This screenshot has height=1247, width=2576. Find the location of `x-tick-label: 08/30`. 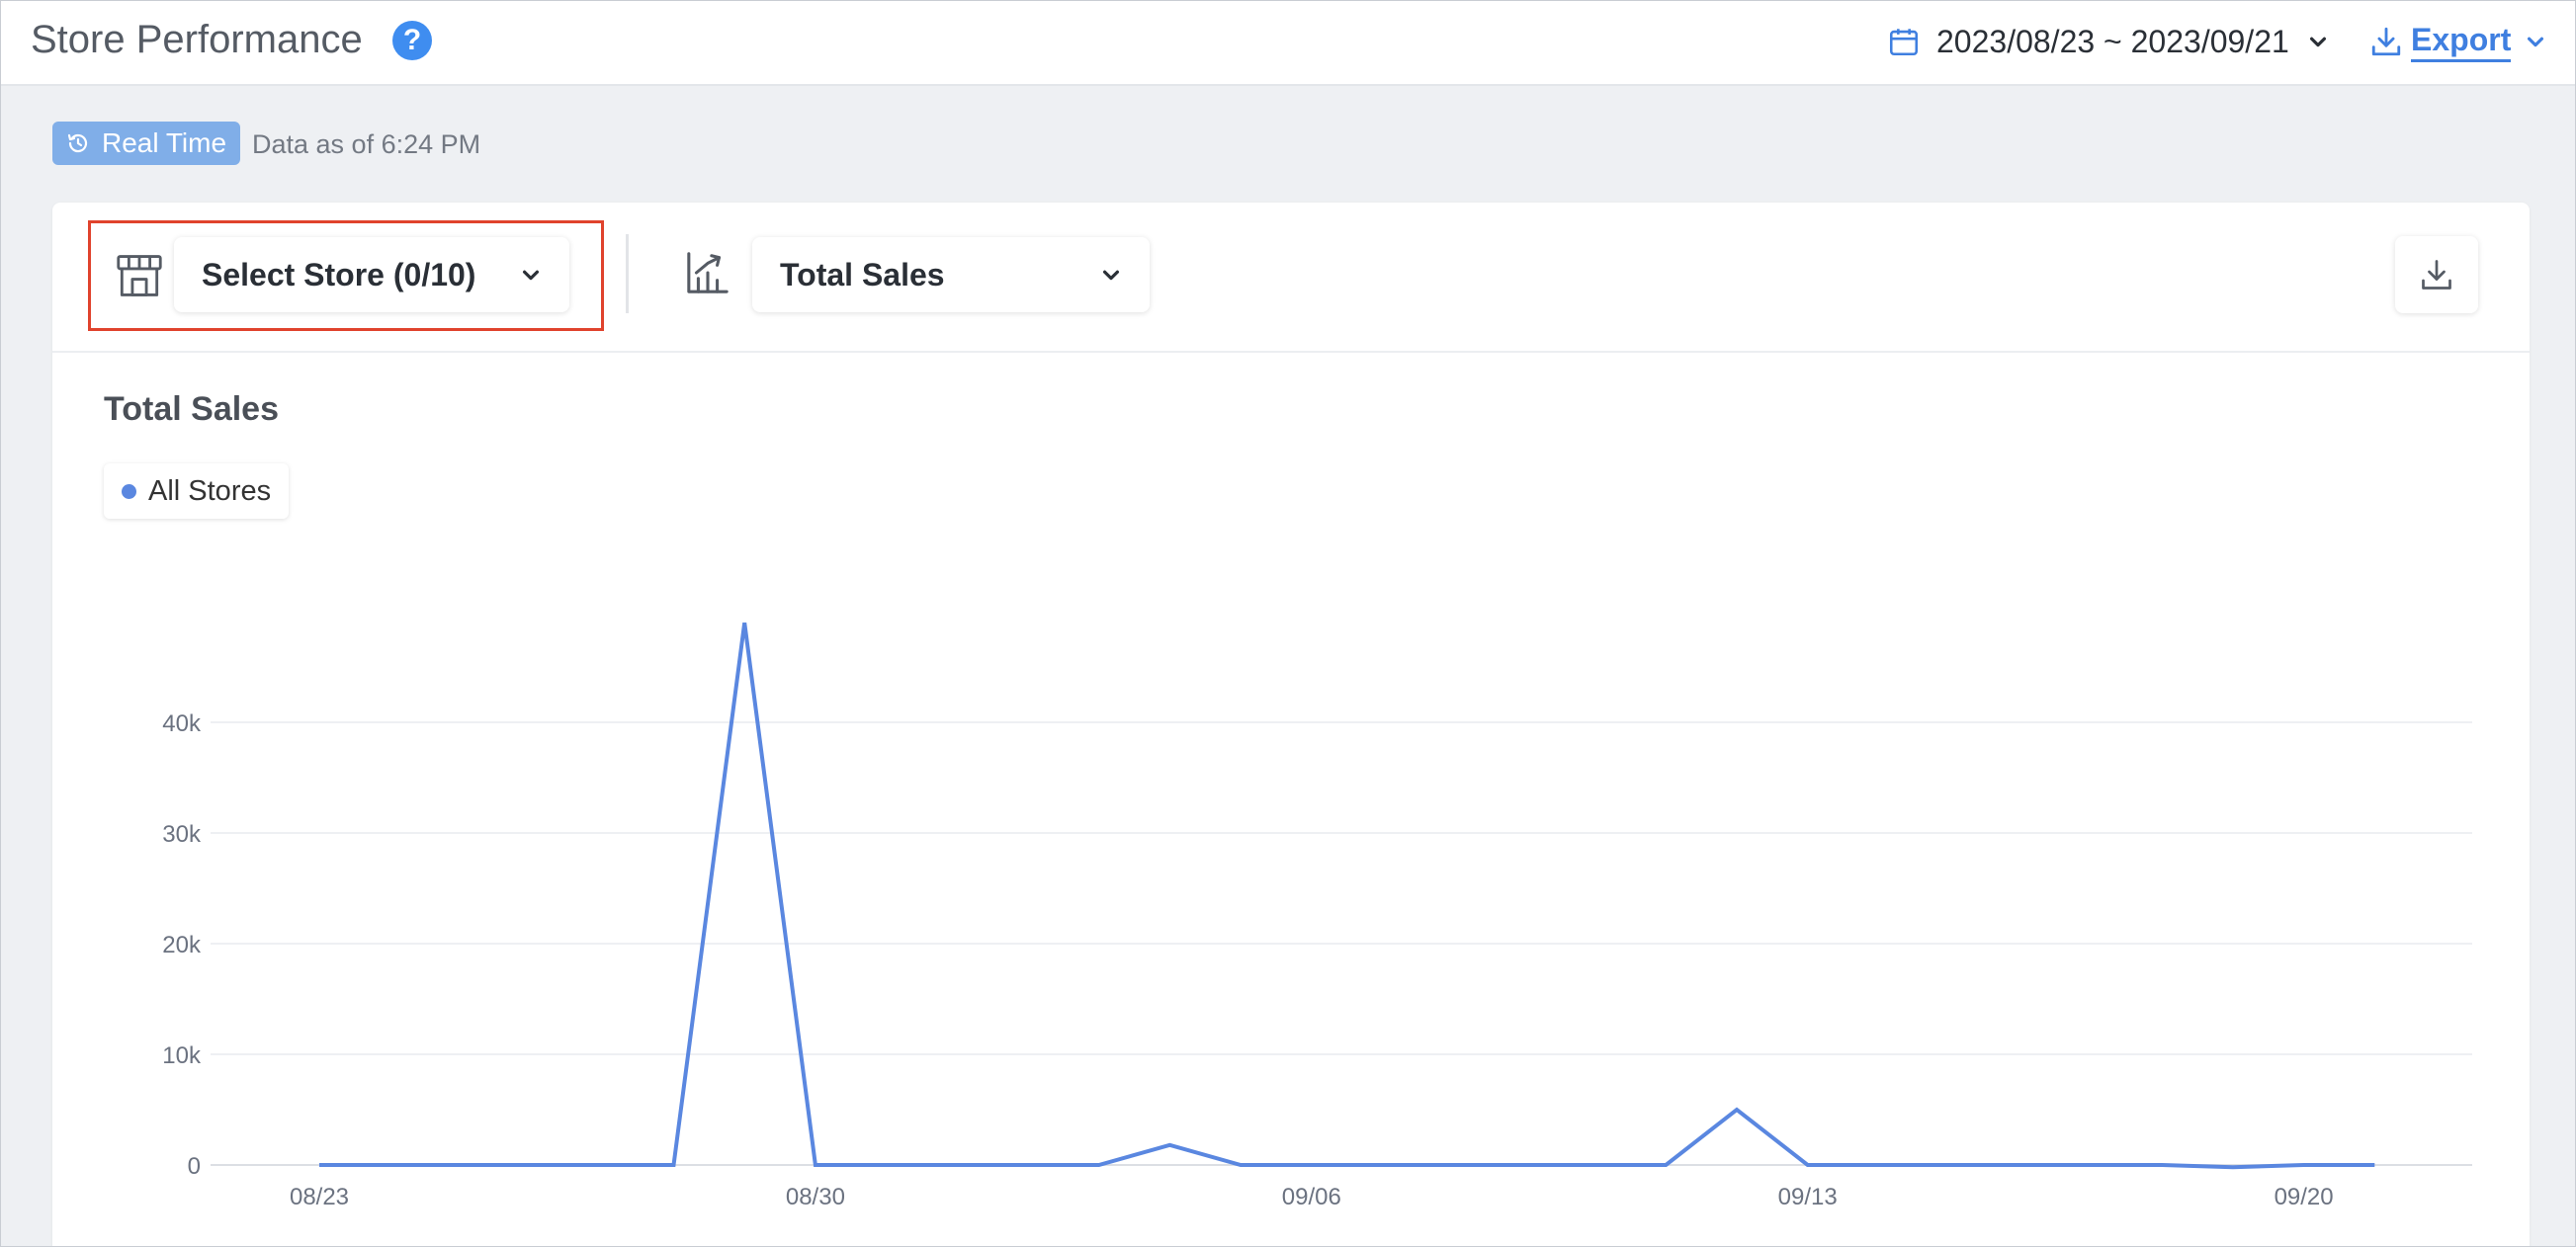

x-tick-label: 08/30 is located at coordinates (815, 1197).